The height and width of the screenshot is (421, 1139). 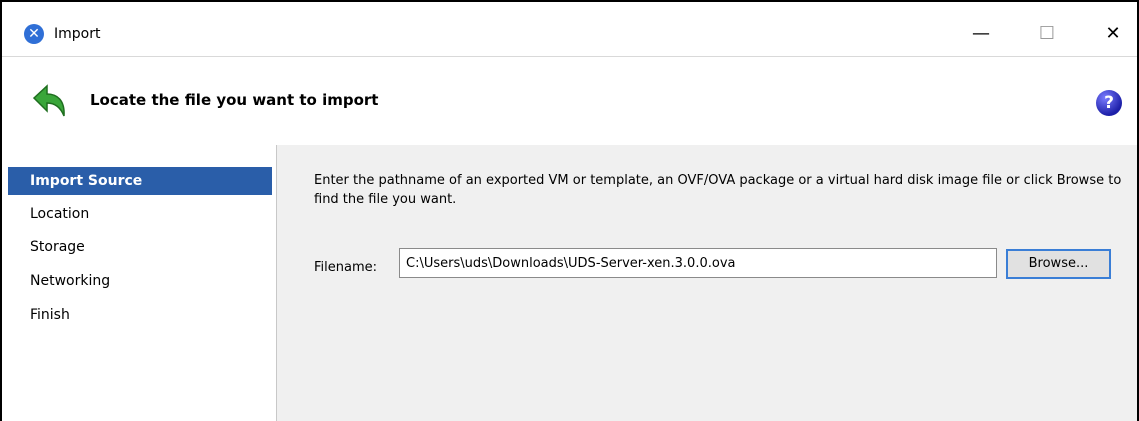 What do you see at coordinates (698, 263) in the screenshot?
I see `filename-input` at bounding box center [698, 263].